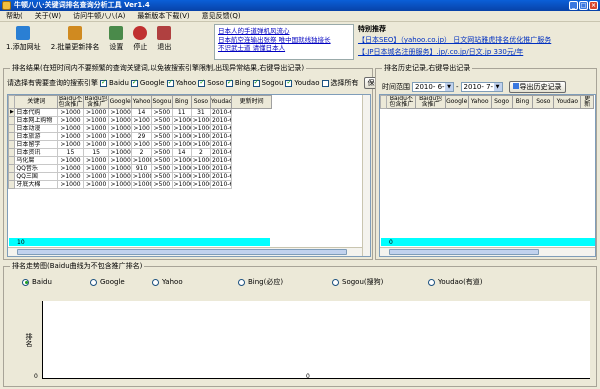 The width and height of the screenshot is (600, 389). Describe the element at coordinates (116, 41) in the screenshot. I see `settings-button: 设置` at that location.